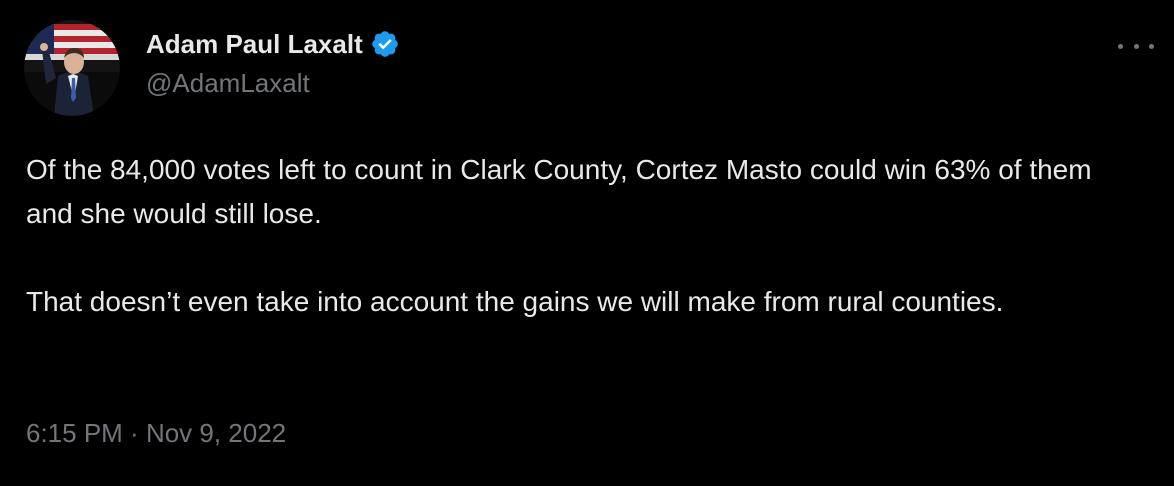 The image size is (1174, 486). What do you see at coordinates (273, 83) in the screenshot?
I see `author-handle: @AdamLaxalt` at bounding box center [273, 83].